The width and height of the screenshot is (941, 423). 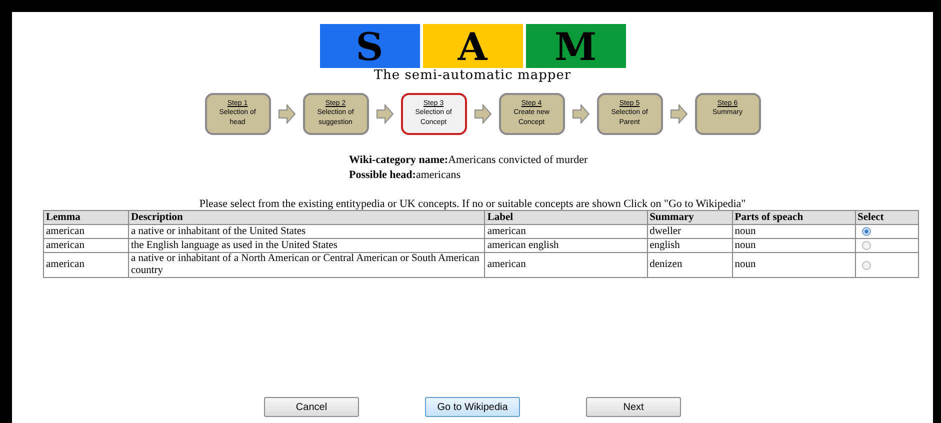 I want to click on column-header: Description, so click(x=306, y=217).